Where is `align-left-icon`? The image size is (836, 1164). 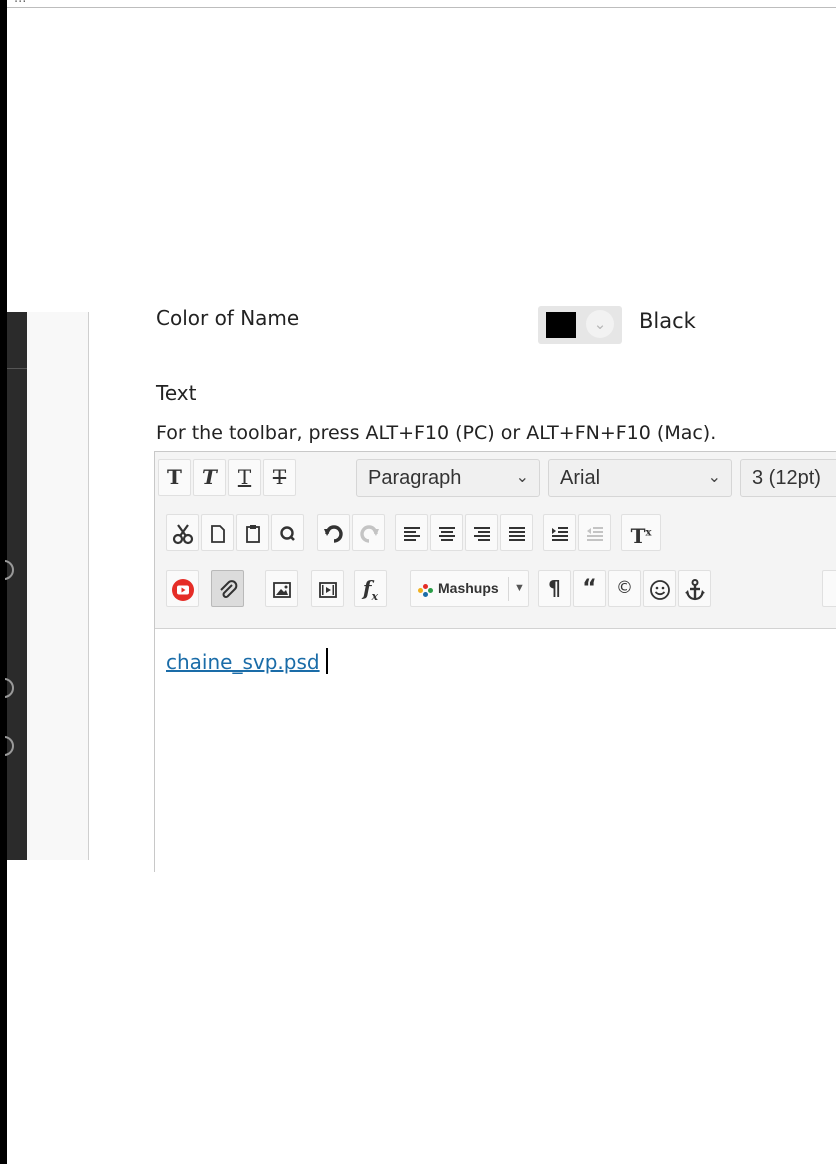 align-left-icon is located at coordinates (411, 533).